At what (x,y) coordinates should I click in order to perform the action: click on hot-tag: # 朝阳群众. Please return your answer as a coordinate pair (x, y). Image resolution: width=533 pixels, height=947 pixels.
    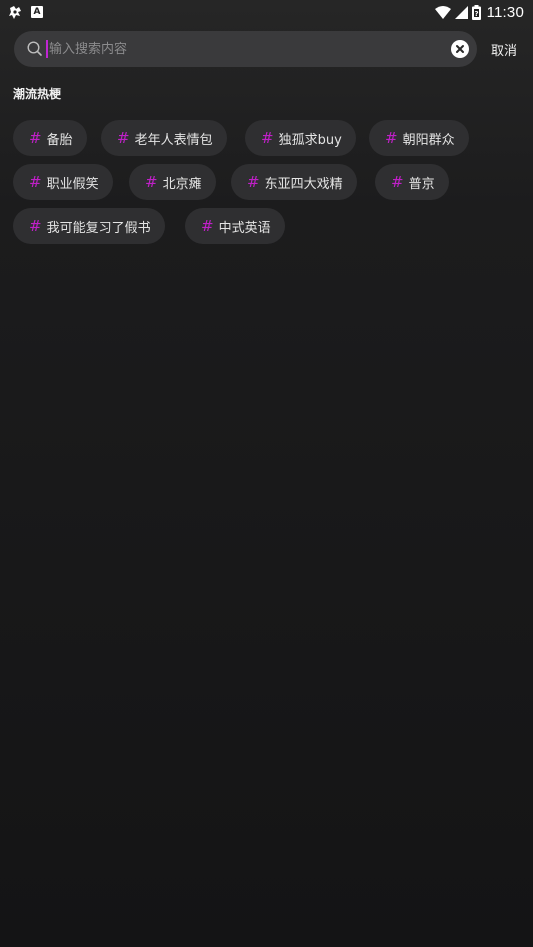
    Looking at the image, I should click on (419, 138).